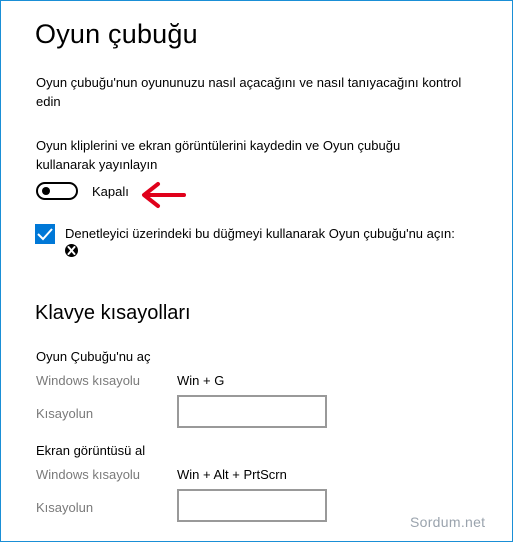 The height and width of the screenshot is (542, 513). What do you see at coordinates (65, 507) in the screenshot?
I see `screenshot-custom-label: Kısayolun` at bounding box center [65, 507].